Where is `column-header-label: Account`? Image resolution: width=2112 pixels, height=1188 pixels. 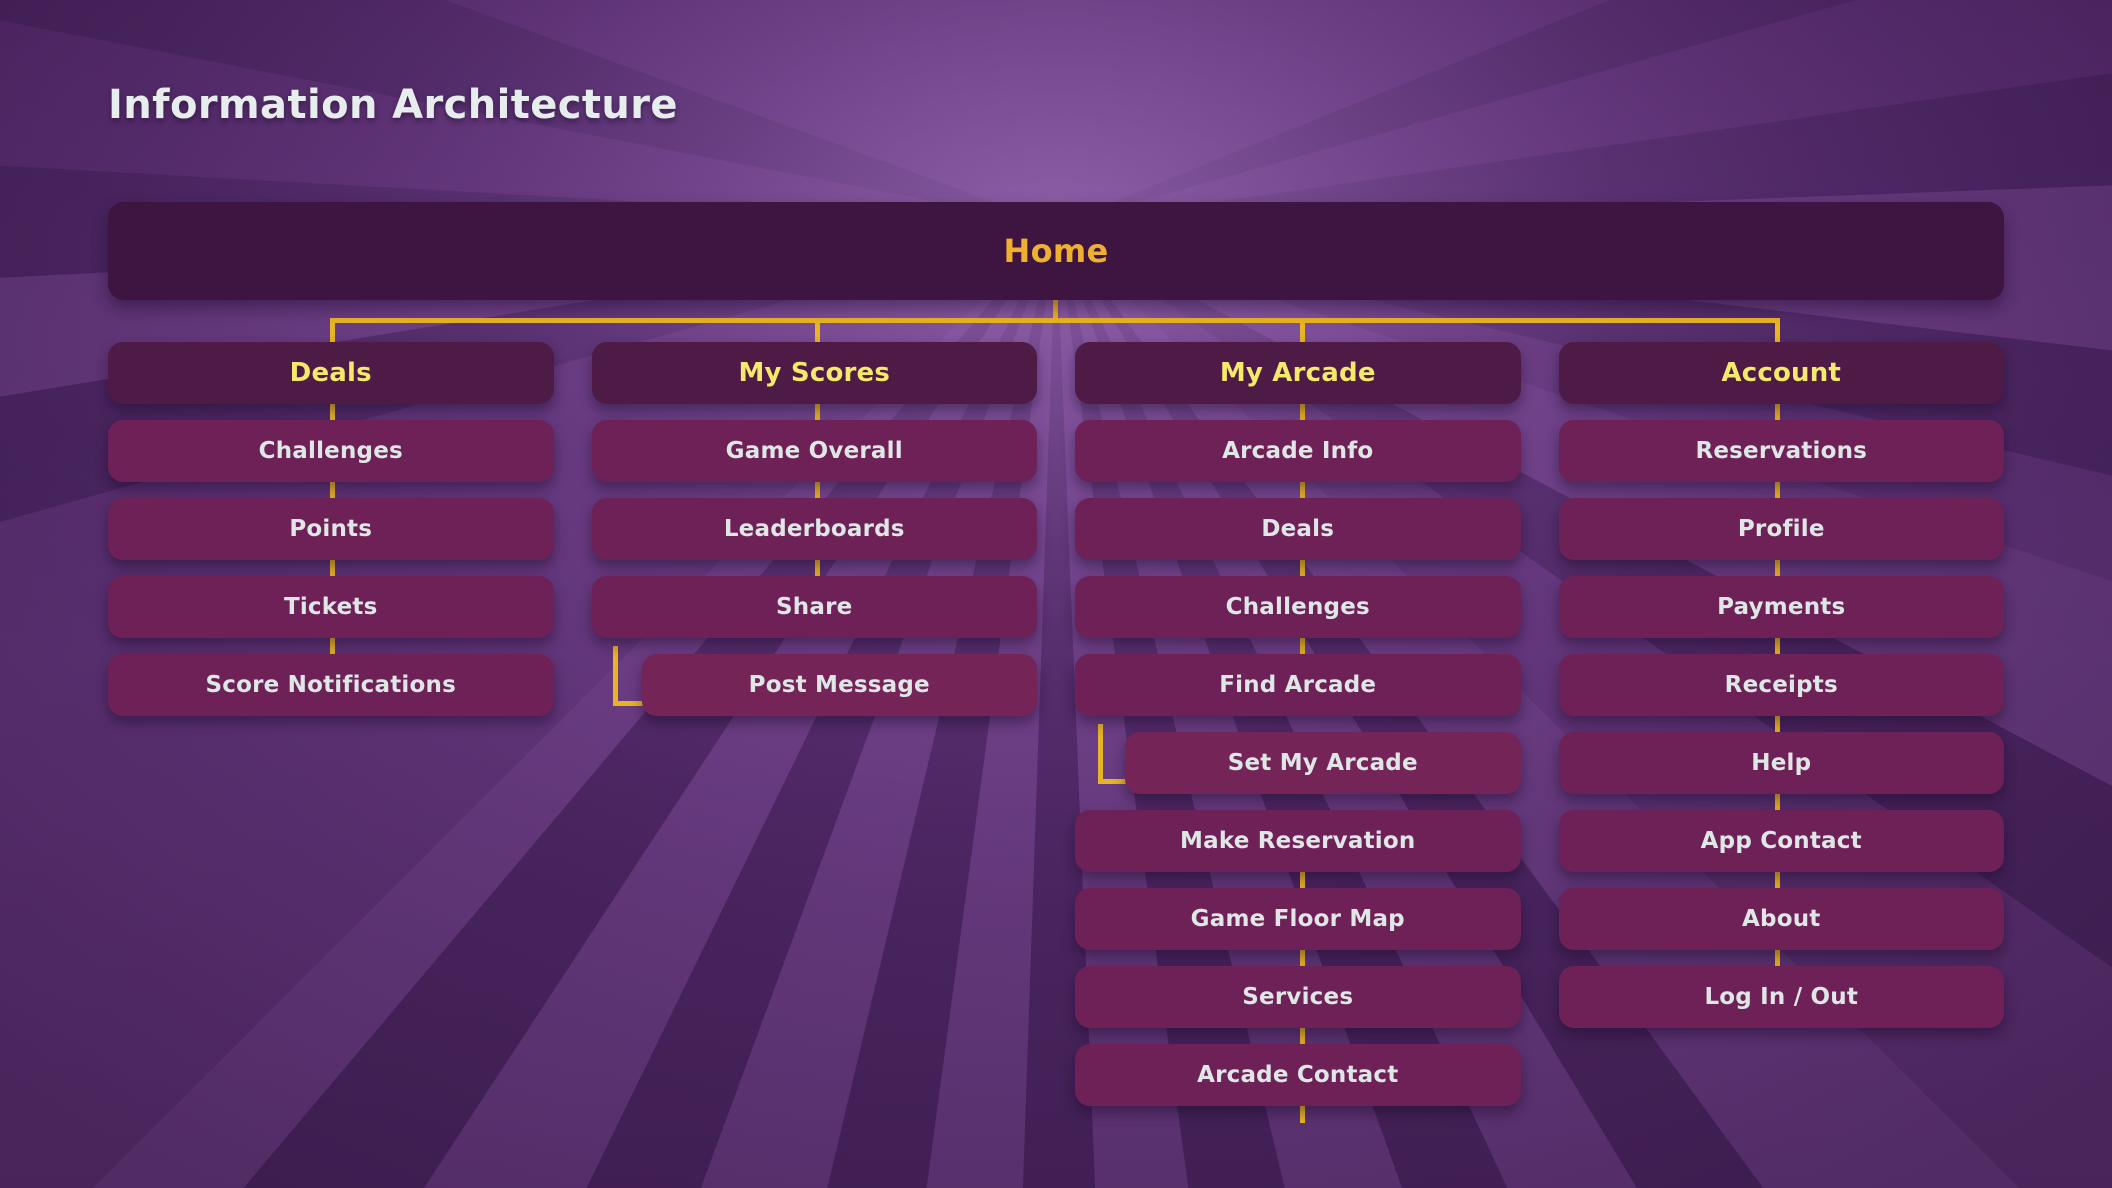 column-header-label: Account is located at coordinates (1781, 373).